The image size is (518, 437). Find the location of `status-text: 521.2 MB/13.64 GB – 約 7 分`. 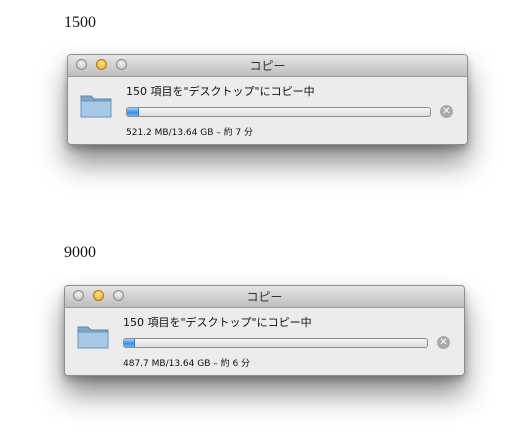

status-text: 521.2 MB/13.64 GB – 約 7 分 is located at coordinates (190, 133).